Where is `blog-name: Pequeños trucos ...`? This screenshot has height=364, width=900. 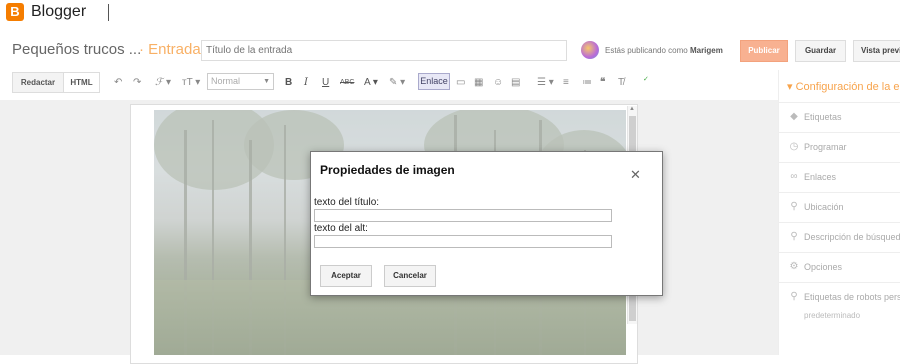
blog-name: Pequeños trucos ... is located at coordinates (76, 49).